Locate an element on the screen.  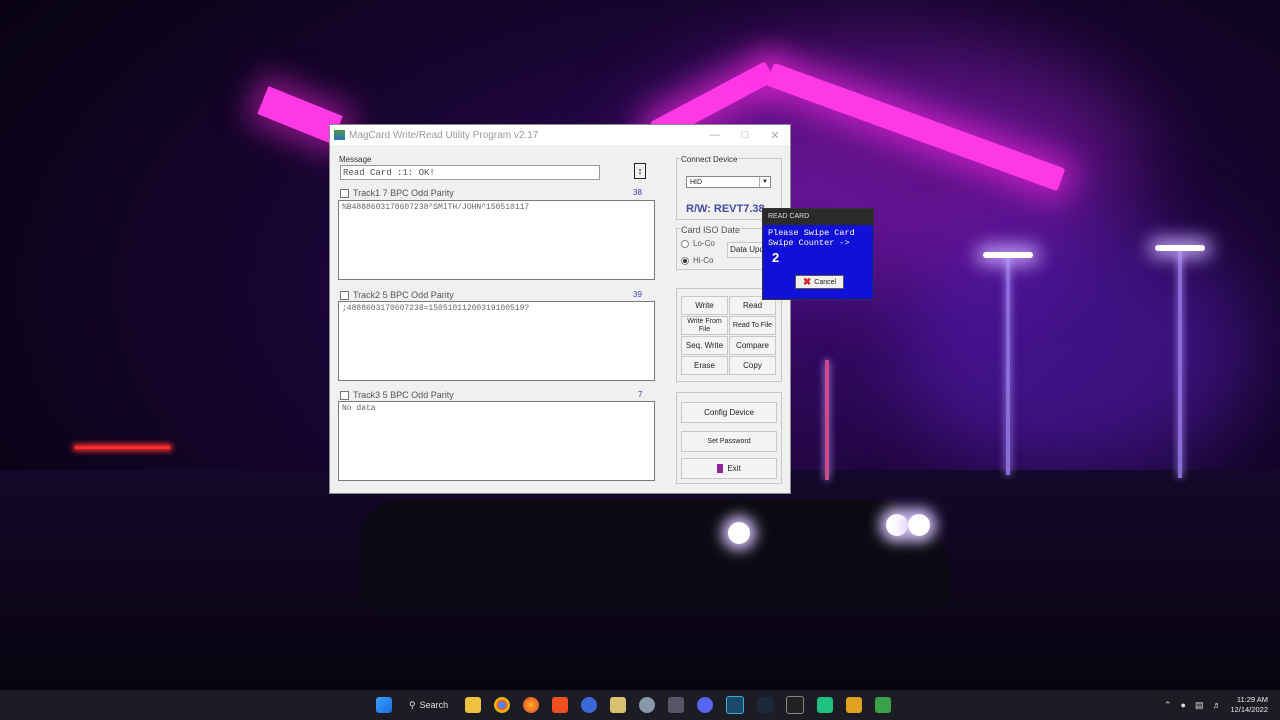
dialog-title: READ CARD is located at coordinates (818, 217).